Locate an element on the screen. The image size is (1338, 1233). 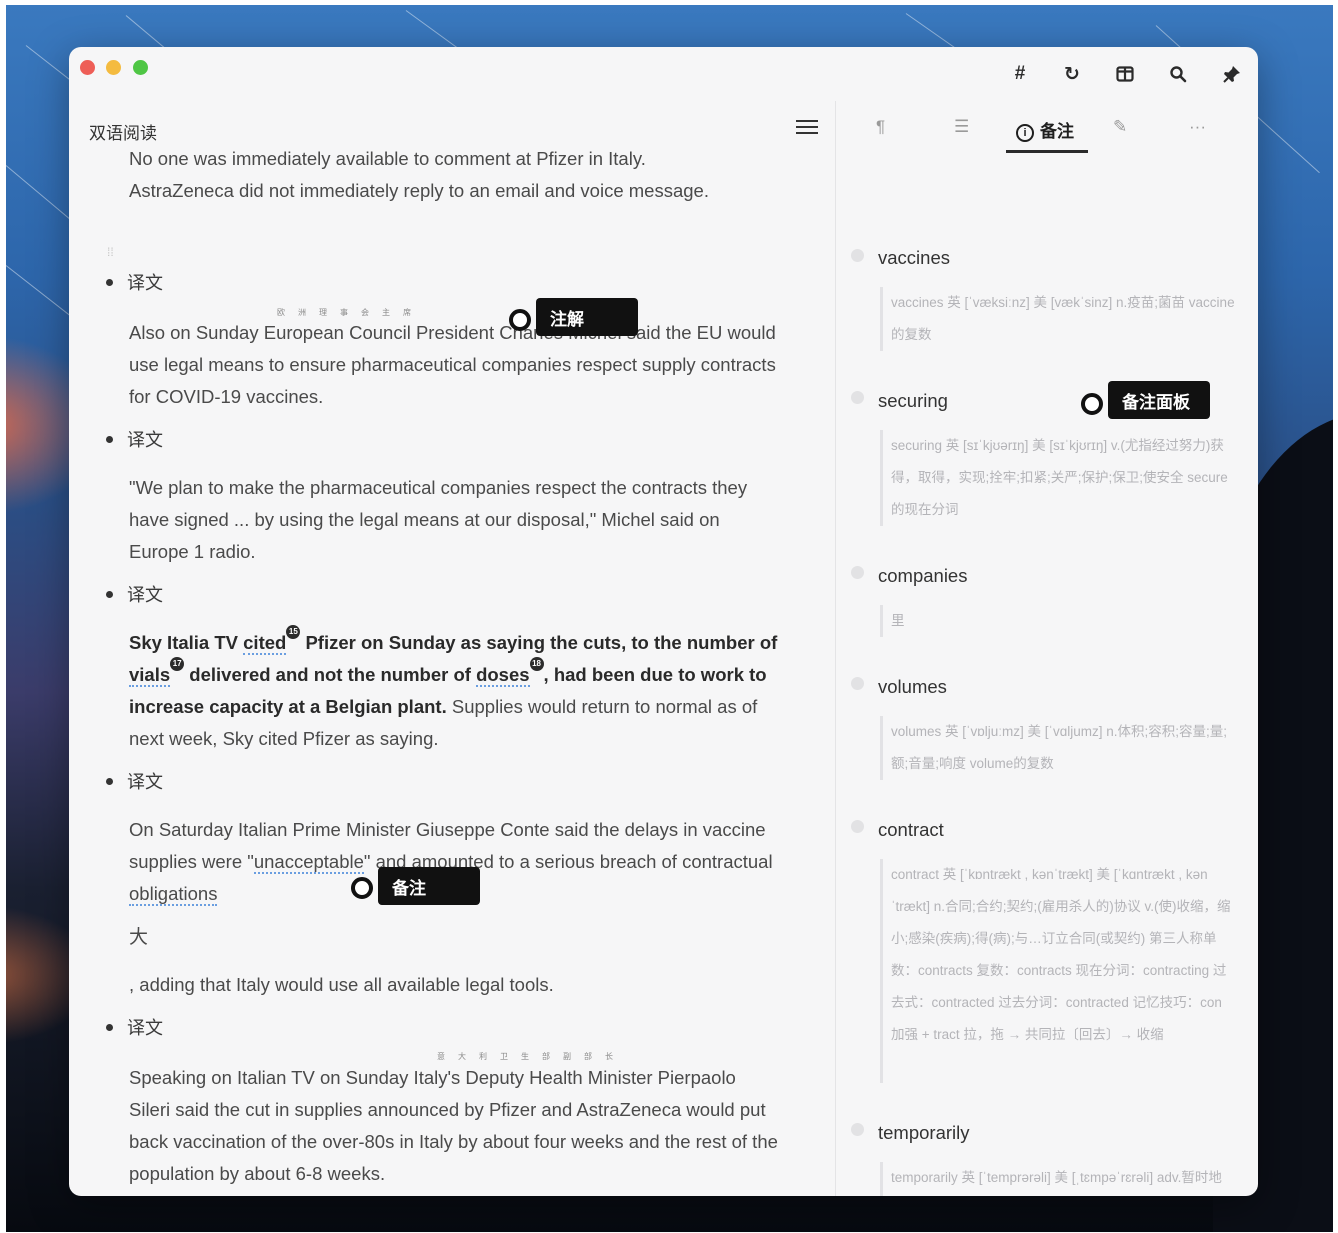
vocab-word: temporarily is located at coordinates (924, 1133).